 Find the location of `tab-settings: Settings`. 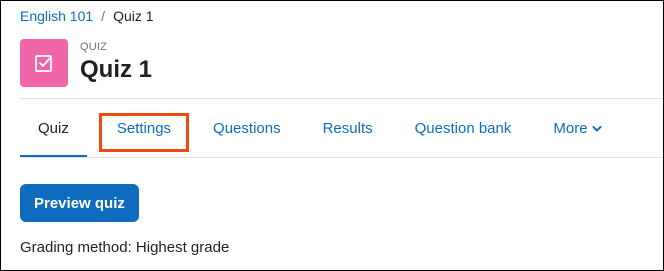

tab-settings: Settings is located at coordinates (144, 128).